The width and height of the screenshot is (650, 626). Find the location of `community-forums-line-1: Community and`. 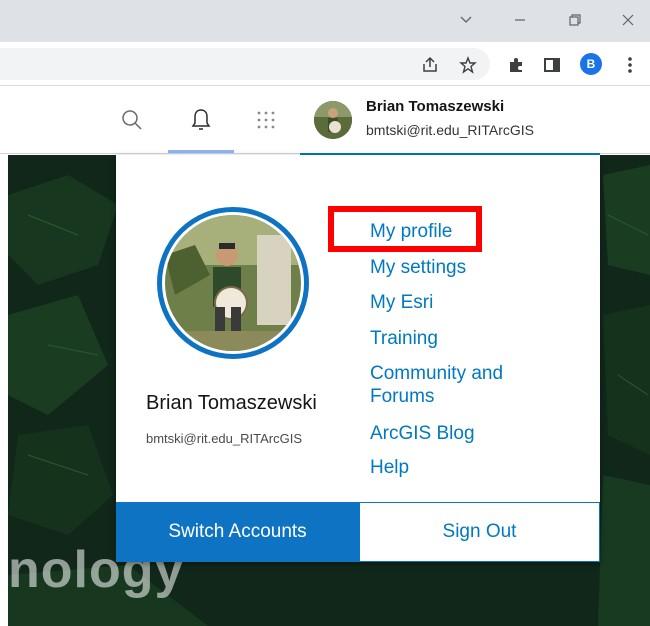

community-forums-line-1: Community and is located at coordinates (437, 373).